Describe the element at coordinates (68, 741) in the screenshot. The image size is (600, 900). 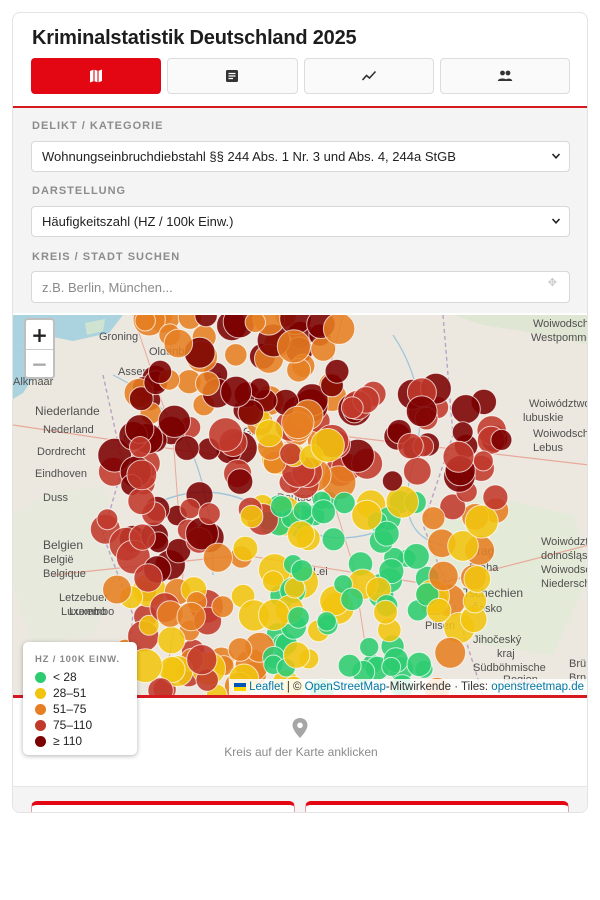
I see `legend-label: ≥ 110` at that location.